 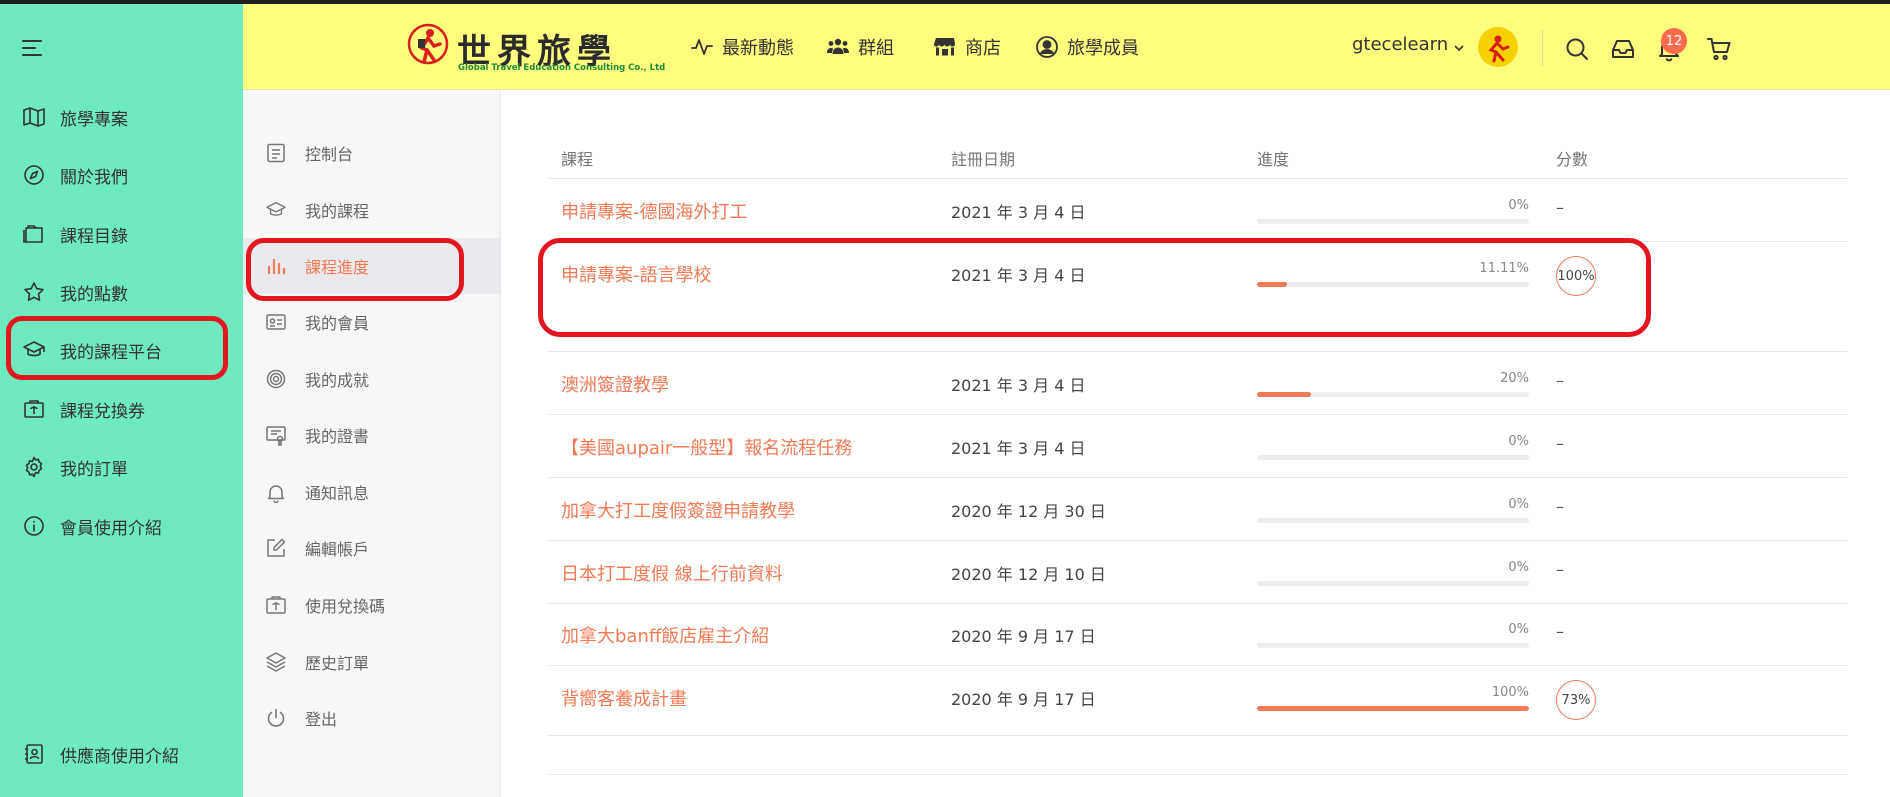 I want to click on header-nav-members: 旅學成員, so click(x=1087, y=47).